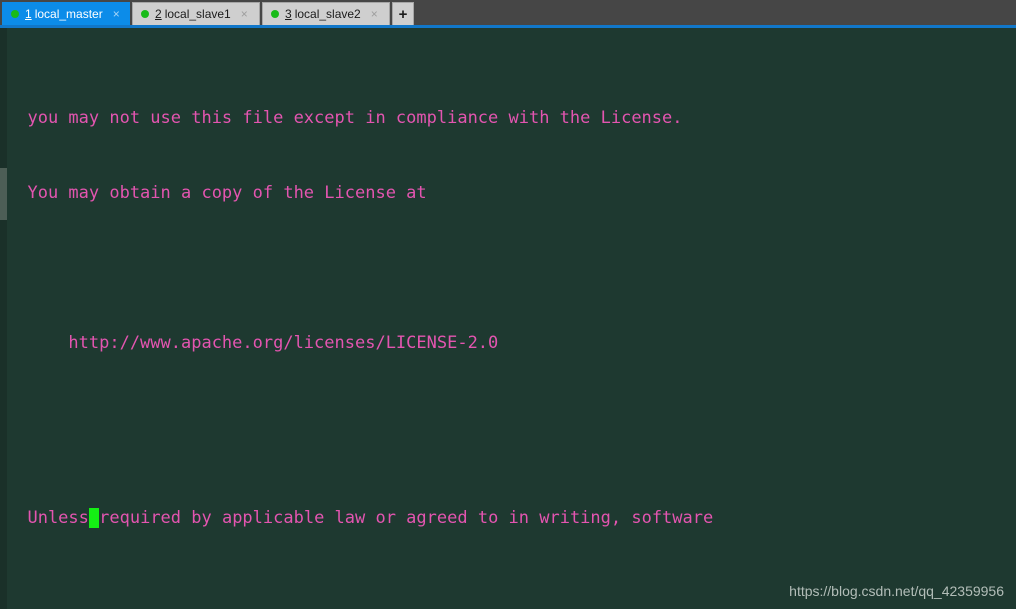 The width and height of the screenshot is (1016, 609). What do you see at coordinates (28, 14) in the screenshot?
I see `tab-number: 1` at bounding box center [28, 14].